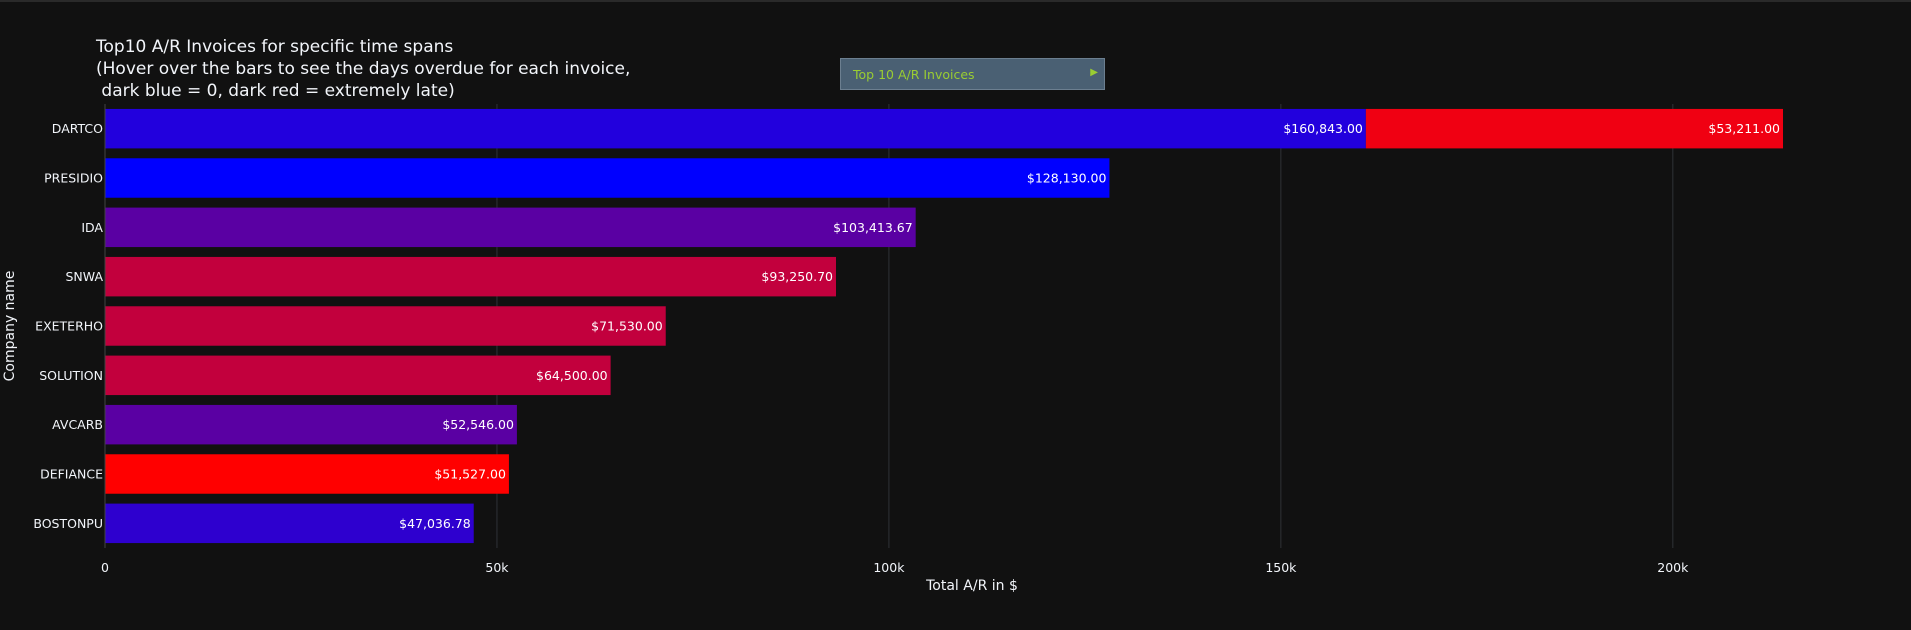 This screenshot has width=1911, height=630. I want to click on y-tick-label: EXETERHO, so click(69, 326).